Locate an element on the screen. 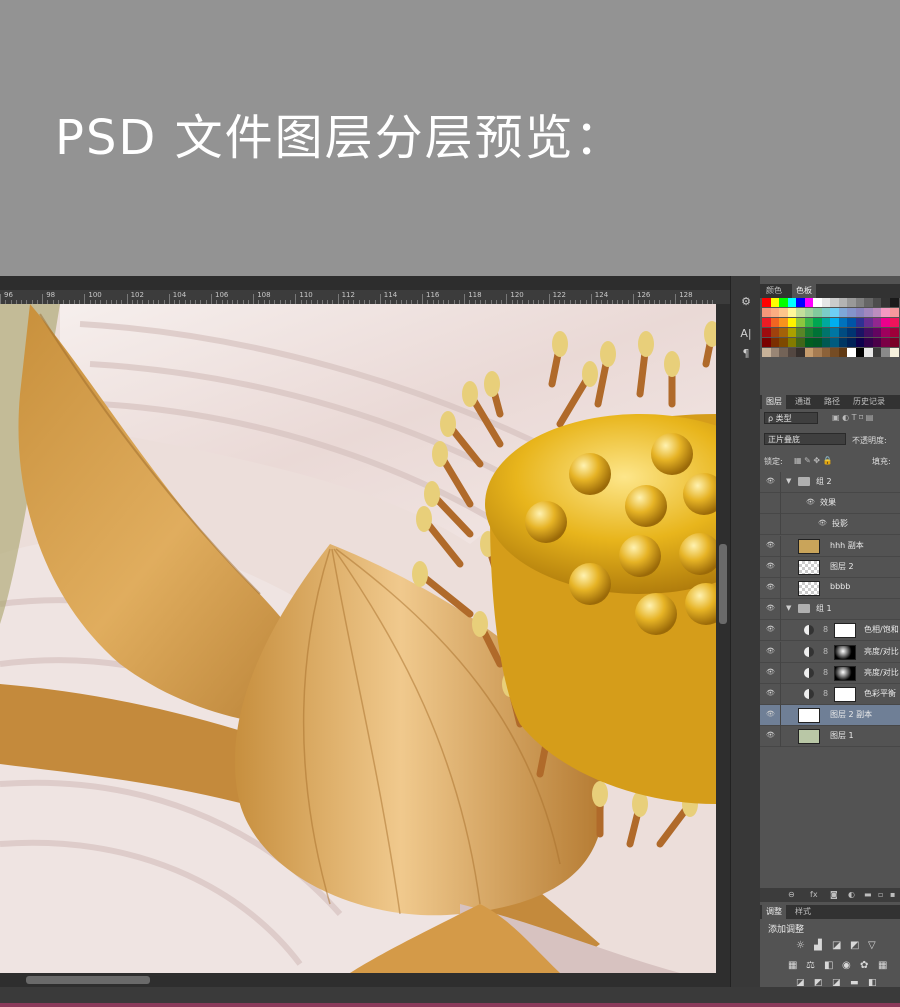 The height and width of the screenshot is (1007, 900). delete-layer-icon: ▪ is located at coordinates (892, 894).